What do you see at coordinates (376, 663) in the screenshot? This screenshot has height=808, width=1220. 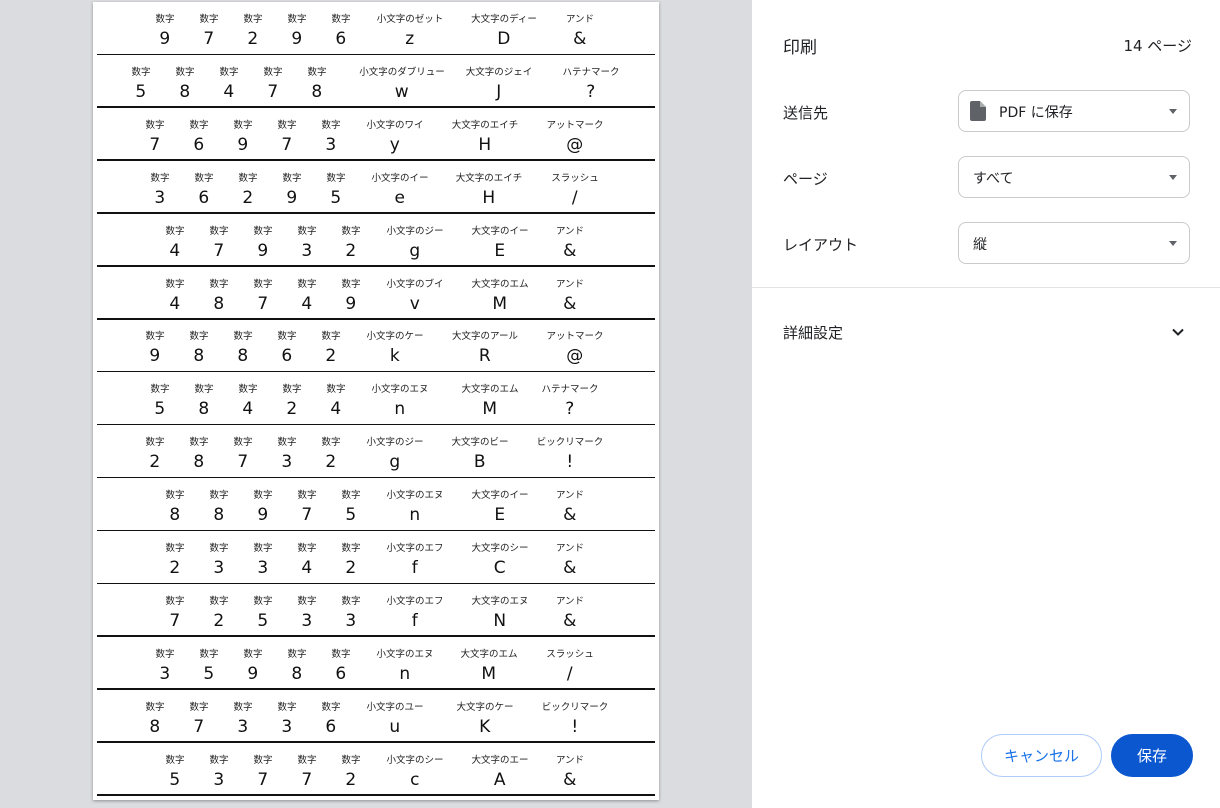 I see `preview-row: 数字 3 数字 5 数字 9 数字 8 数字 6 小文字のエヌ n 大文字のエム M スラッシュ /` at bounding box center [376, 663].